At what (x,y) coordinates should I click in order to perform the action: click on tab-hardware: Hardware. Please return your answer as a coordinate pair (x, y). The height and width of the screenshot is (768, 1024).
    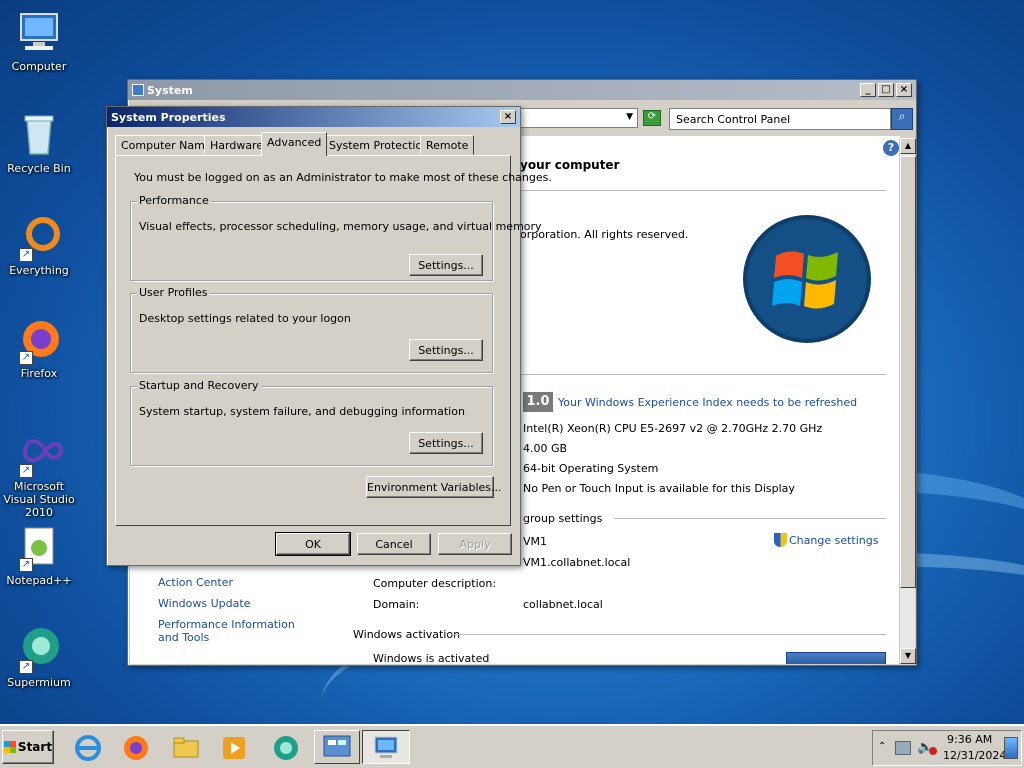
    Looking at the image, I should click on (237, 145).